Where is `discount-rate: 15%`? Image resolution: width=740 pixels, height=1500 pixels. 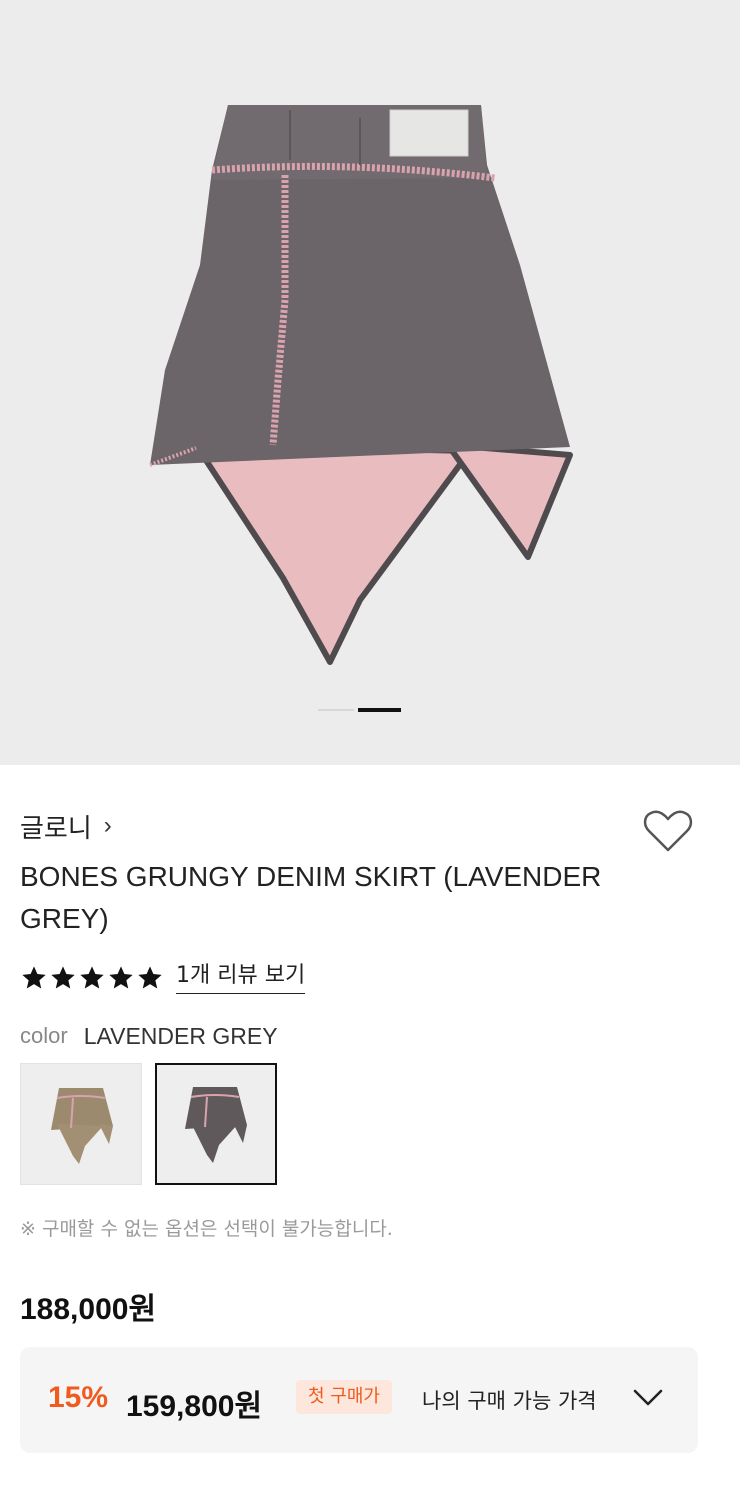 discount-rate: 15% is located at coordinates (78, 1397).